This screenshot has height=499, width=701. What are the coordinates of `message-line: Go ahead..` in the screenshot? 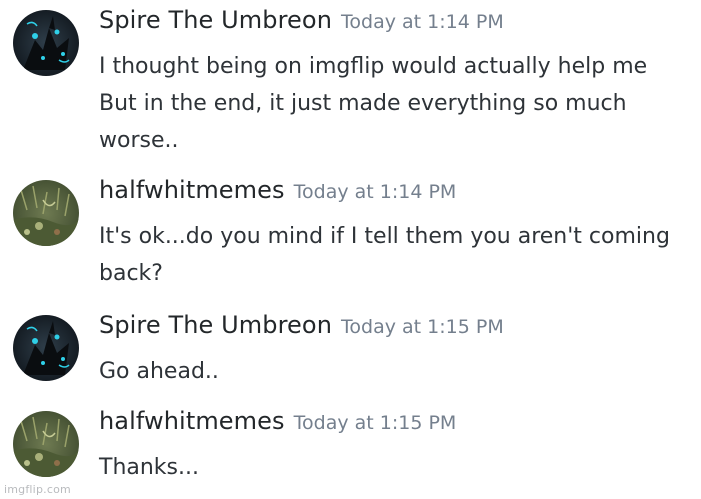 It's located at (159, 371).